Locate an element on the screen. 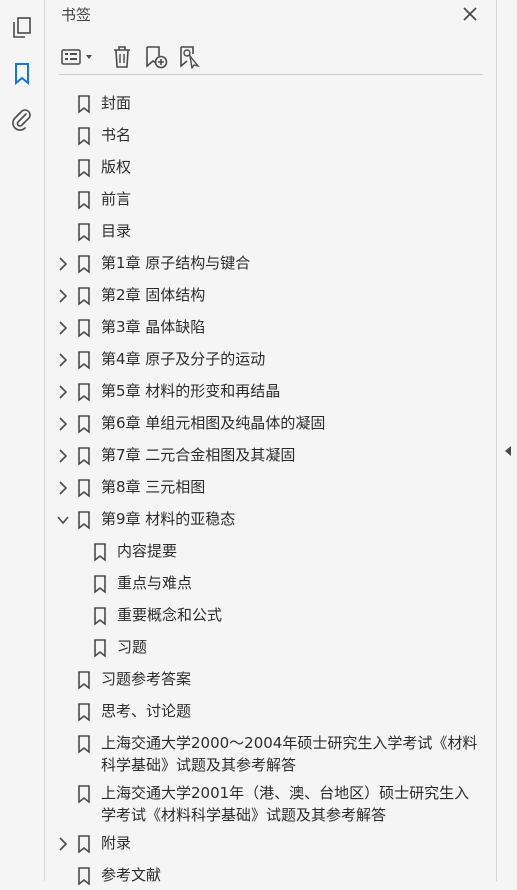 This screenshot has width=517, height=890. bookmark-label: 思考、讨论题 is located at coordinates (146, 711).